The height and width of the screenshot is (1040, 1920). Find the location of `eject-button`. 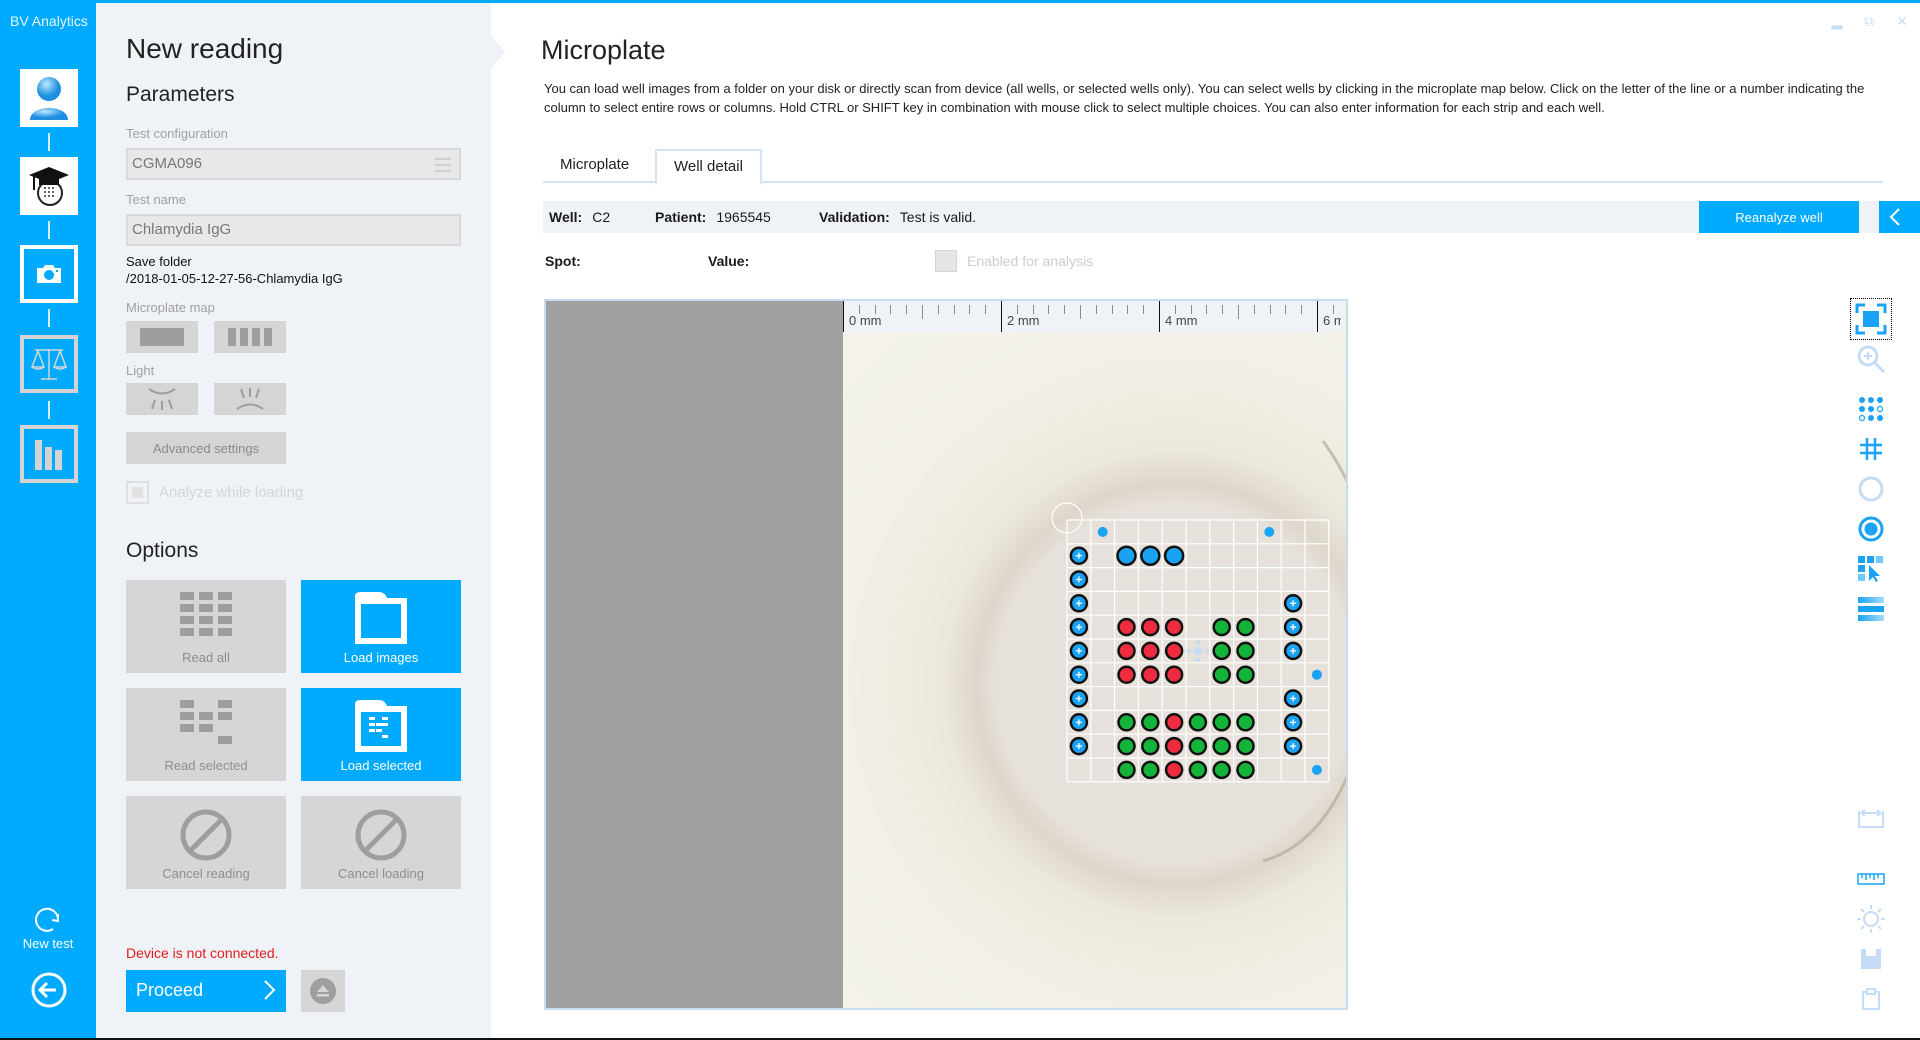

eject-button is located at coordinates (323, 991).